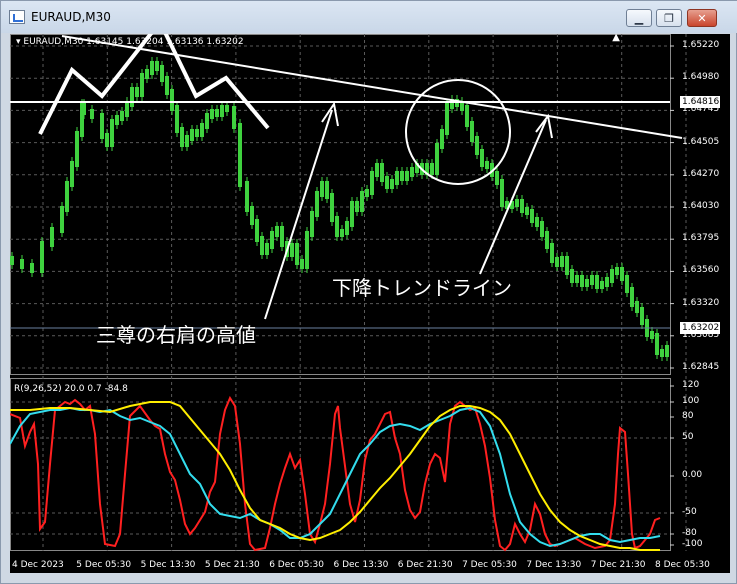 The width and height of the screenshot is (737, 584). What do you see at coordinates (425, 565) in the screenshot?
I see `time-tick-label: 6 Dec 21:30` at bounding box center [425, 565].